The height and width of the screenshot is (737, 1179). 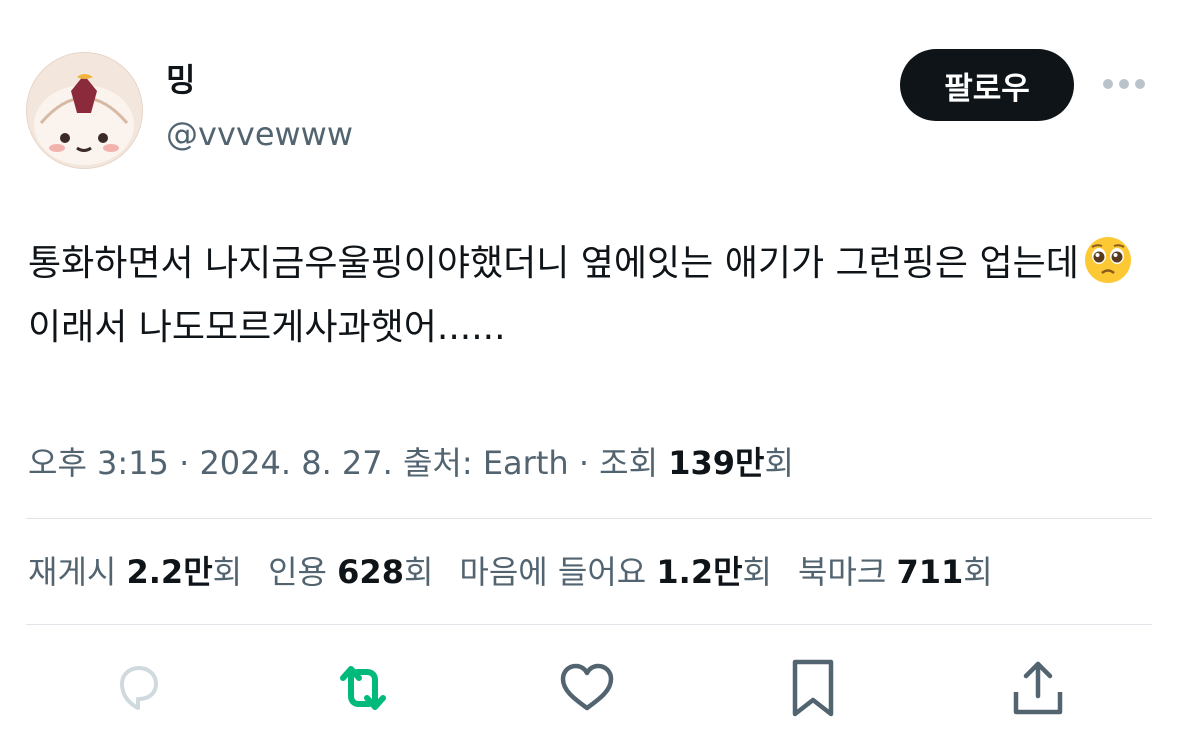 I want to click on source-label: 출처:, so click(x=437, y=463).